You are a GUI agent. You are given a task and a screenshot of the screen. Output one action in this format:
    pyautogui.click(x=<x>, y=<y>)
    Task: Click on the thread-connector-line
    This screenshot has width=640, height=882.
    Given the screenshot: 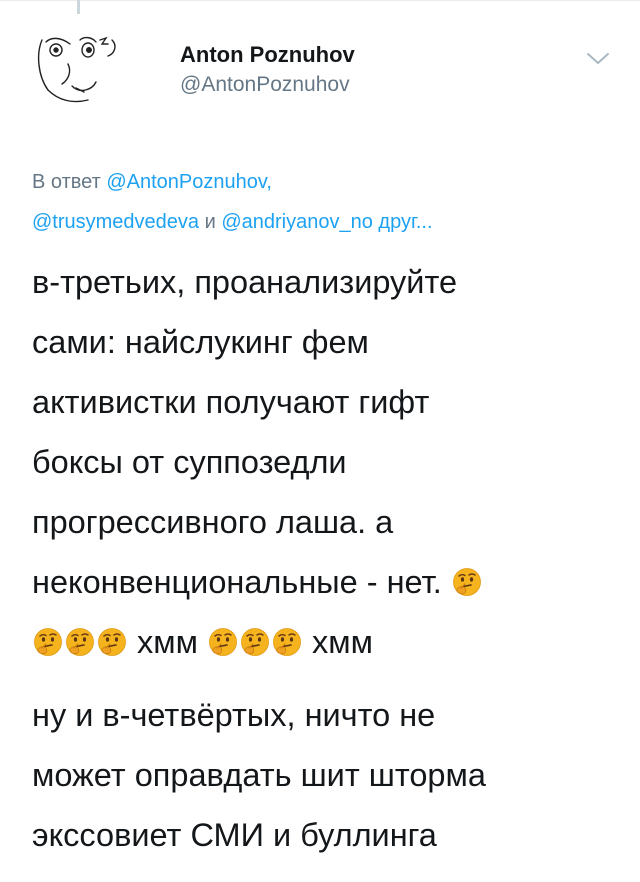 What is the action you would take?
    pyautogui.click(x=78, y=7)
    